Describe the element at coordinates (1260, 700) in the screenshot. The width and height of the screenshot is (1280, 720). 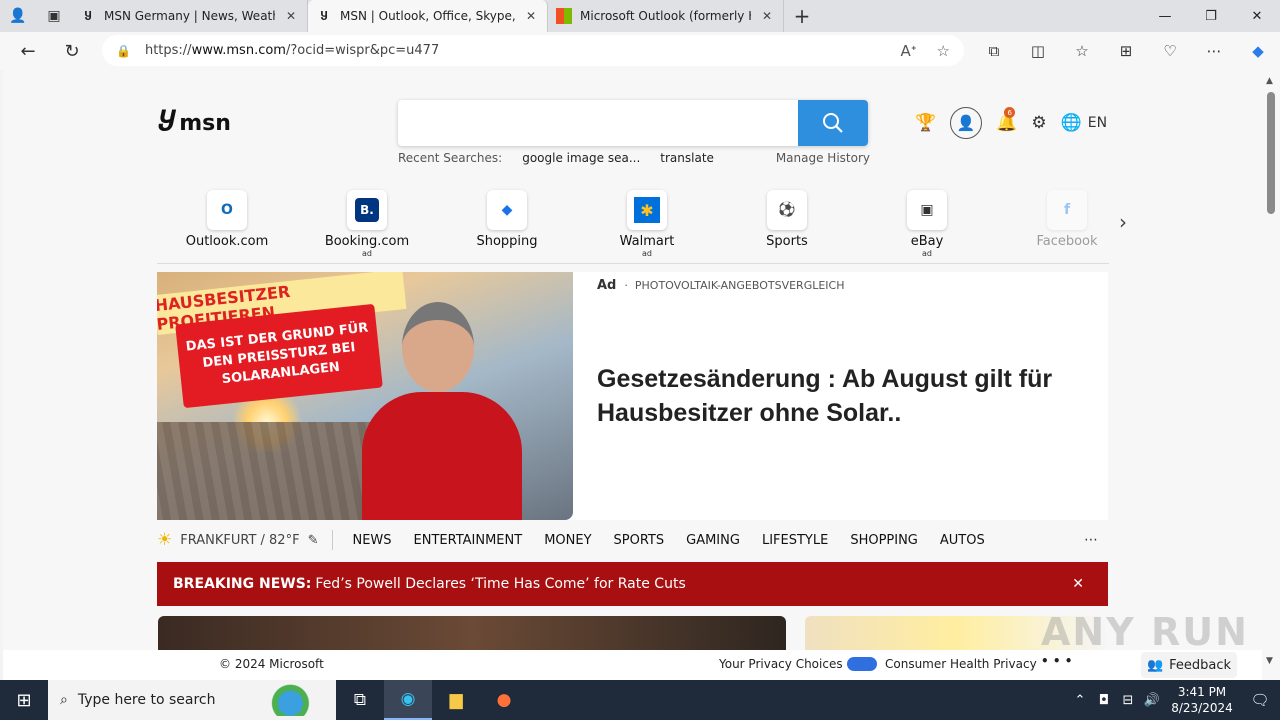
I see `notification-center-icon: 🗨` at that location.